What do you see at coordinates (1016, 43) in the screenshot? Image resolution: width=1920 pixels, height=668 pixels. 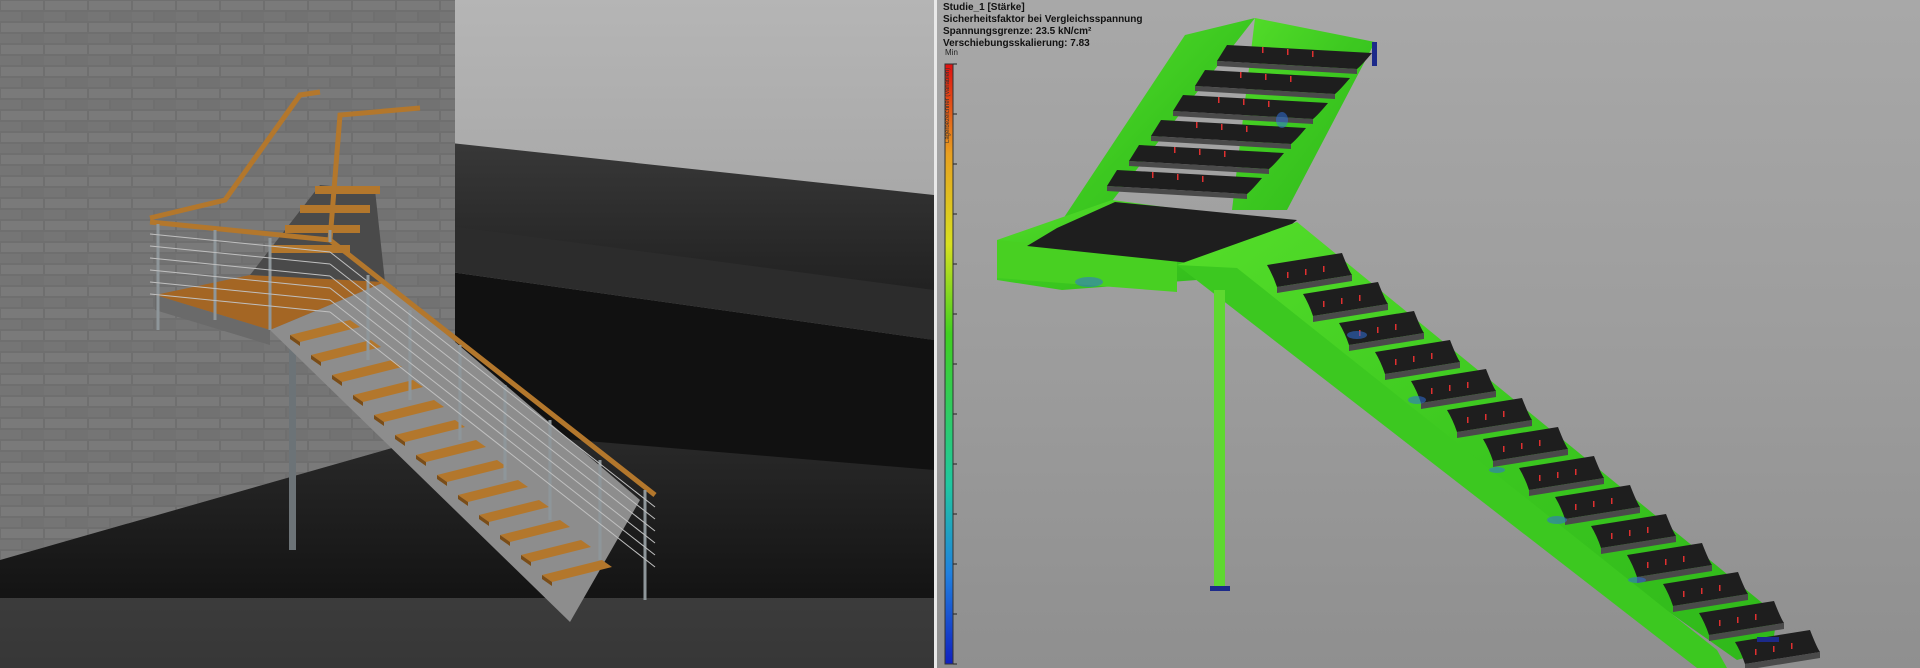 I see `displacement-scale-label: Verschiebungsskalierung: 7.83` at bounding box center [1016, 43].